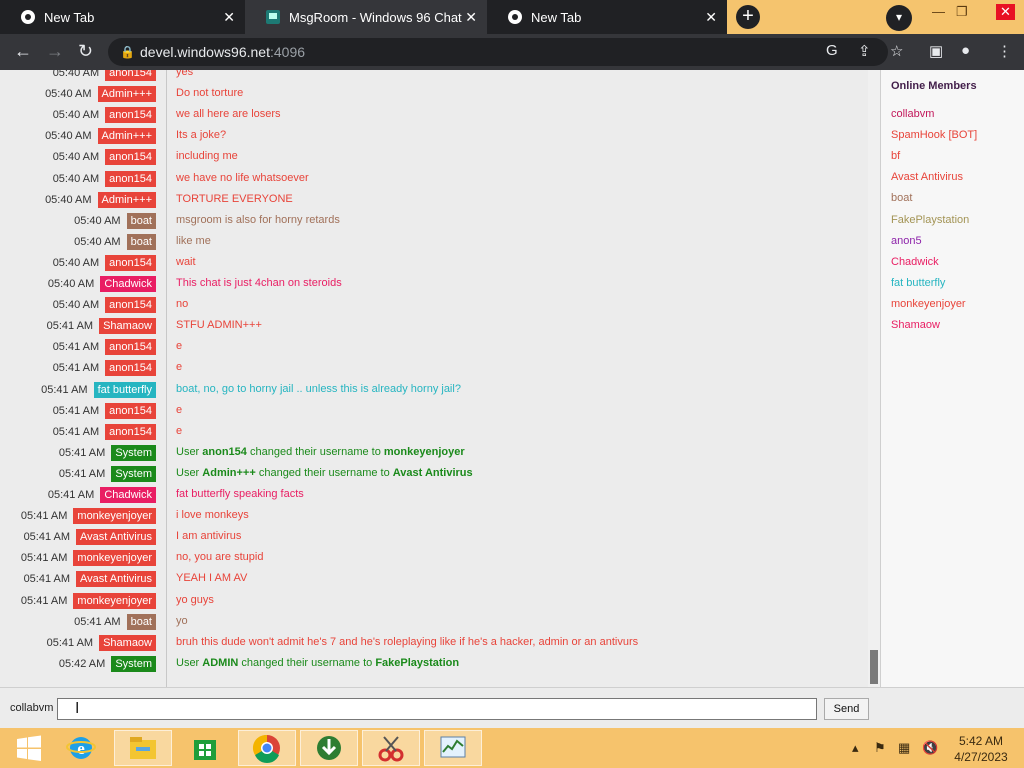  Describe the element at coordinates (864, 51) in the screenshot. I see `share-icon: ⇪` at that location.